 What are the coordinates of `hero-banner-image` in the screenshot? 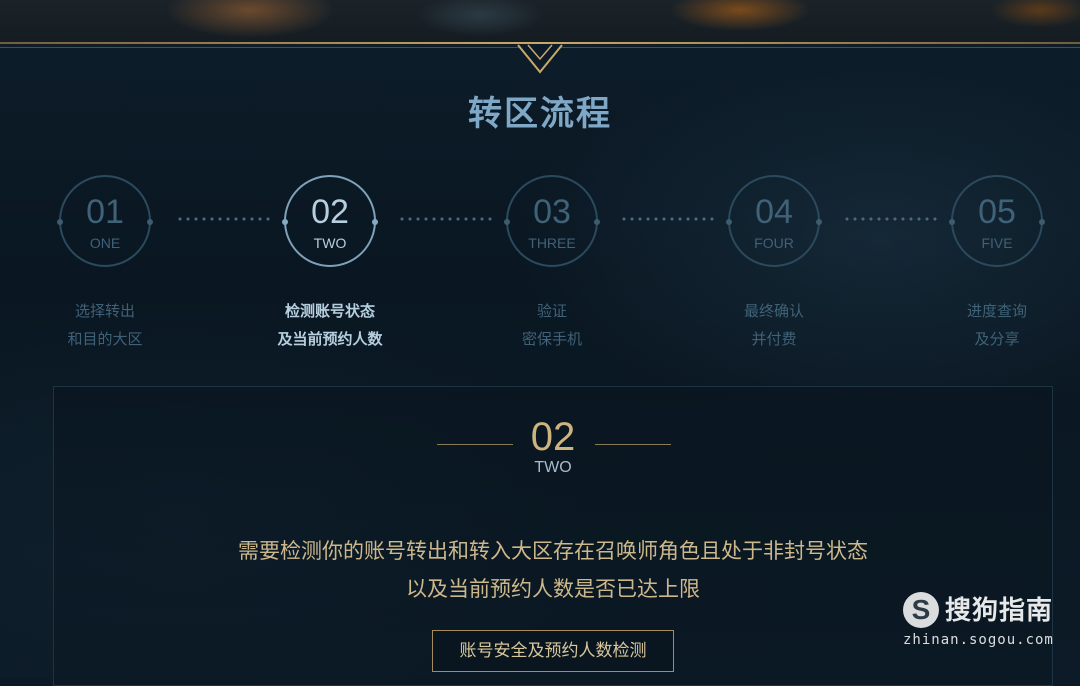 It's located at (540, 23).